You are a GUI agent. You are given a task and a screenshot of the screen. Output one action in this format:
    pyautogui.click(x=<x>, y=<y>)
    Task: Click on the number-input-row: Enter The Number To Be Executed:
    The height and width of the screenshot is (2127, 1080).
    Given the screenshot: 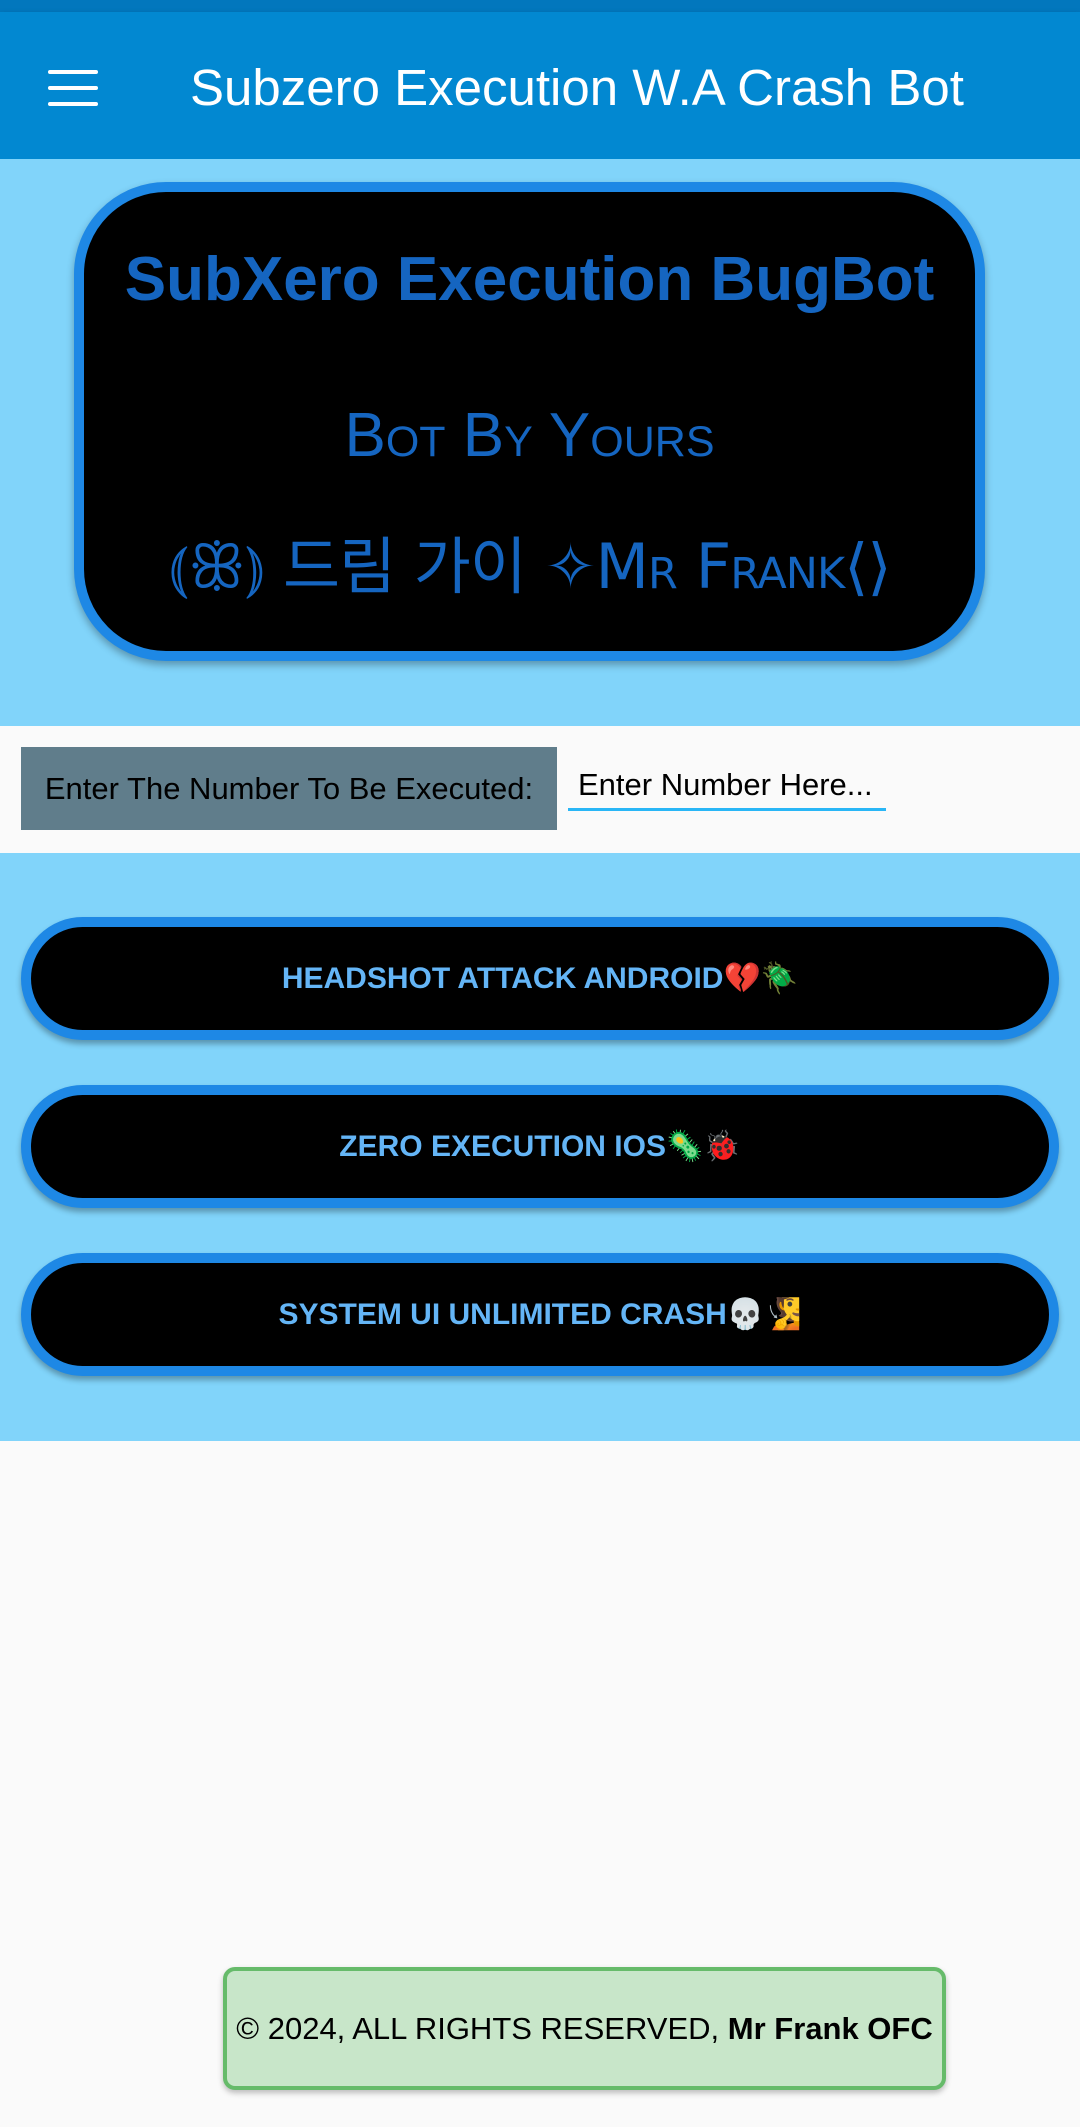 What is the action you would take?
    pyautogui.click(x=540, y=789)
    